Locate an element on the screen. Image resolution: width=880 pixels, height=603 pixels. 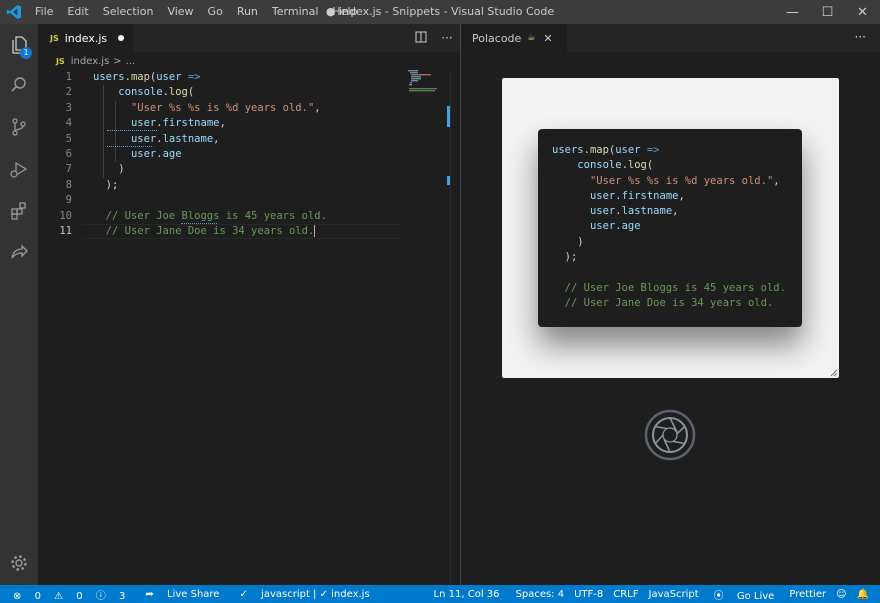
info-count: 3 is located at coordinates (122, 596).